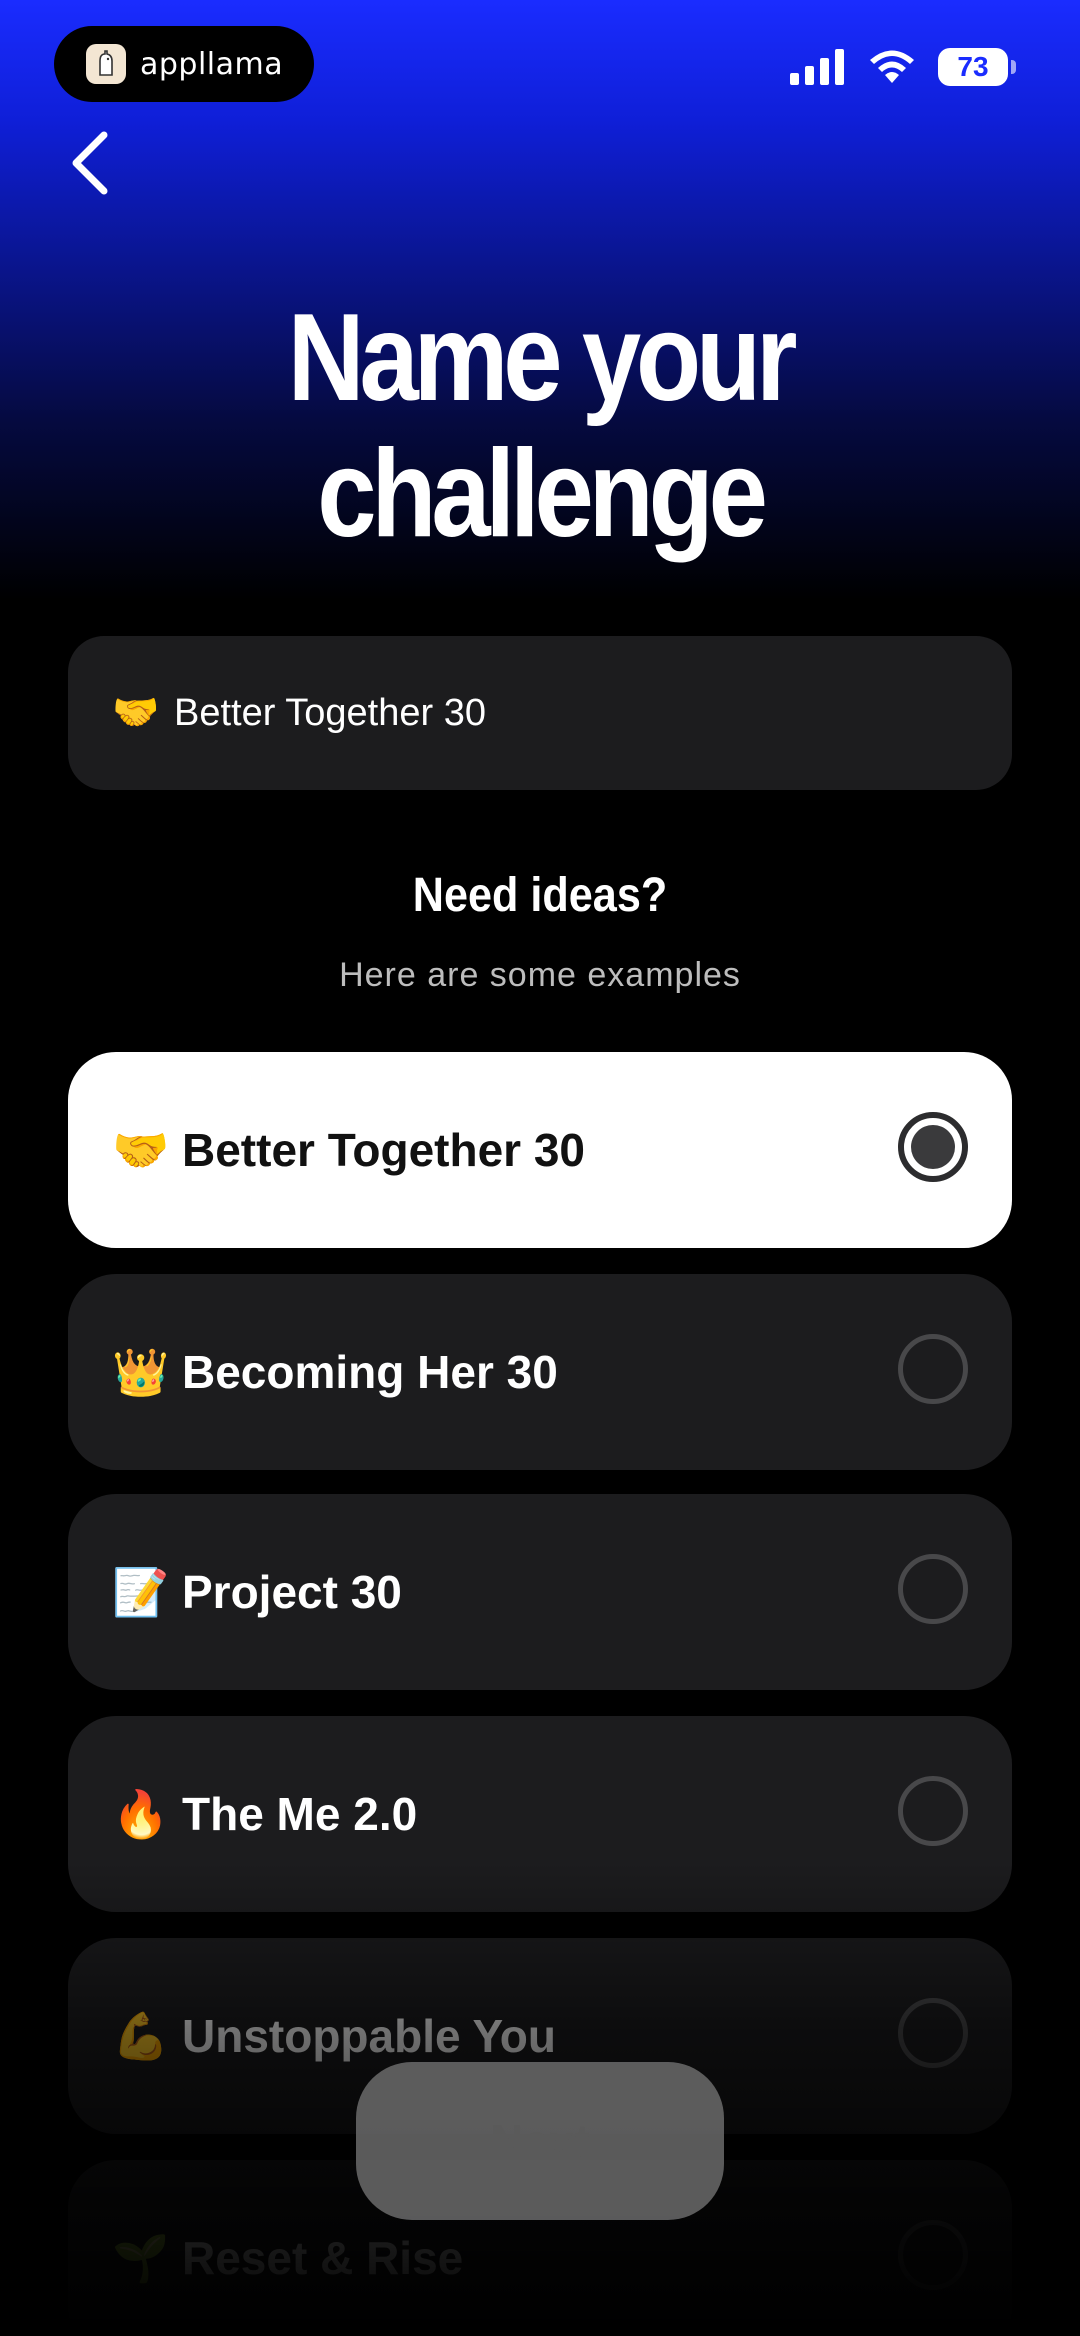 This screenshot has width=1080, height=2336. I want to click on challenge-name-input: 🤝 Better Together 30, so click(540, 713).